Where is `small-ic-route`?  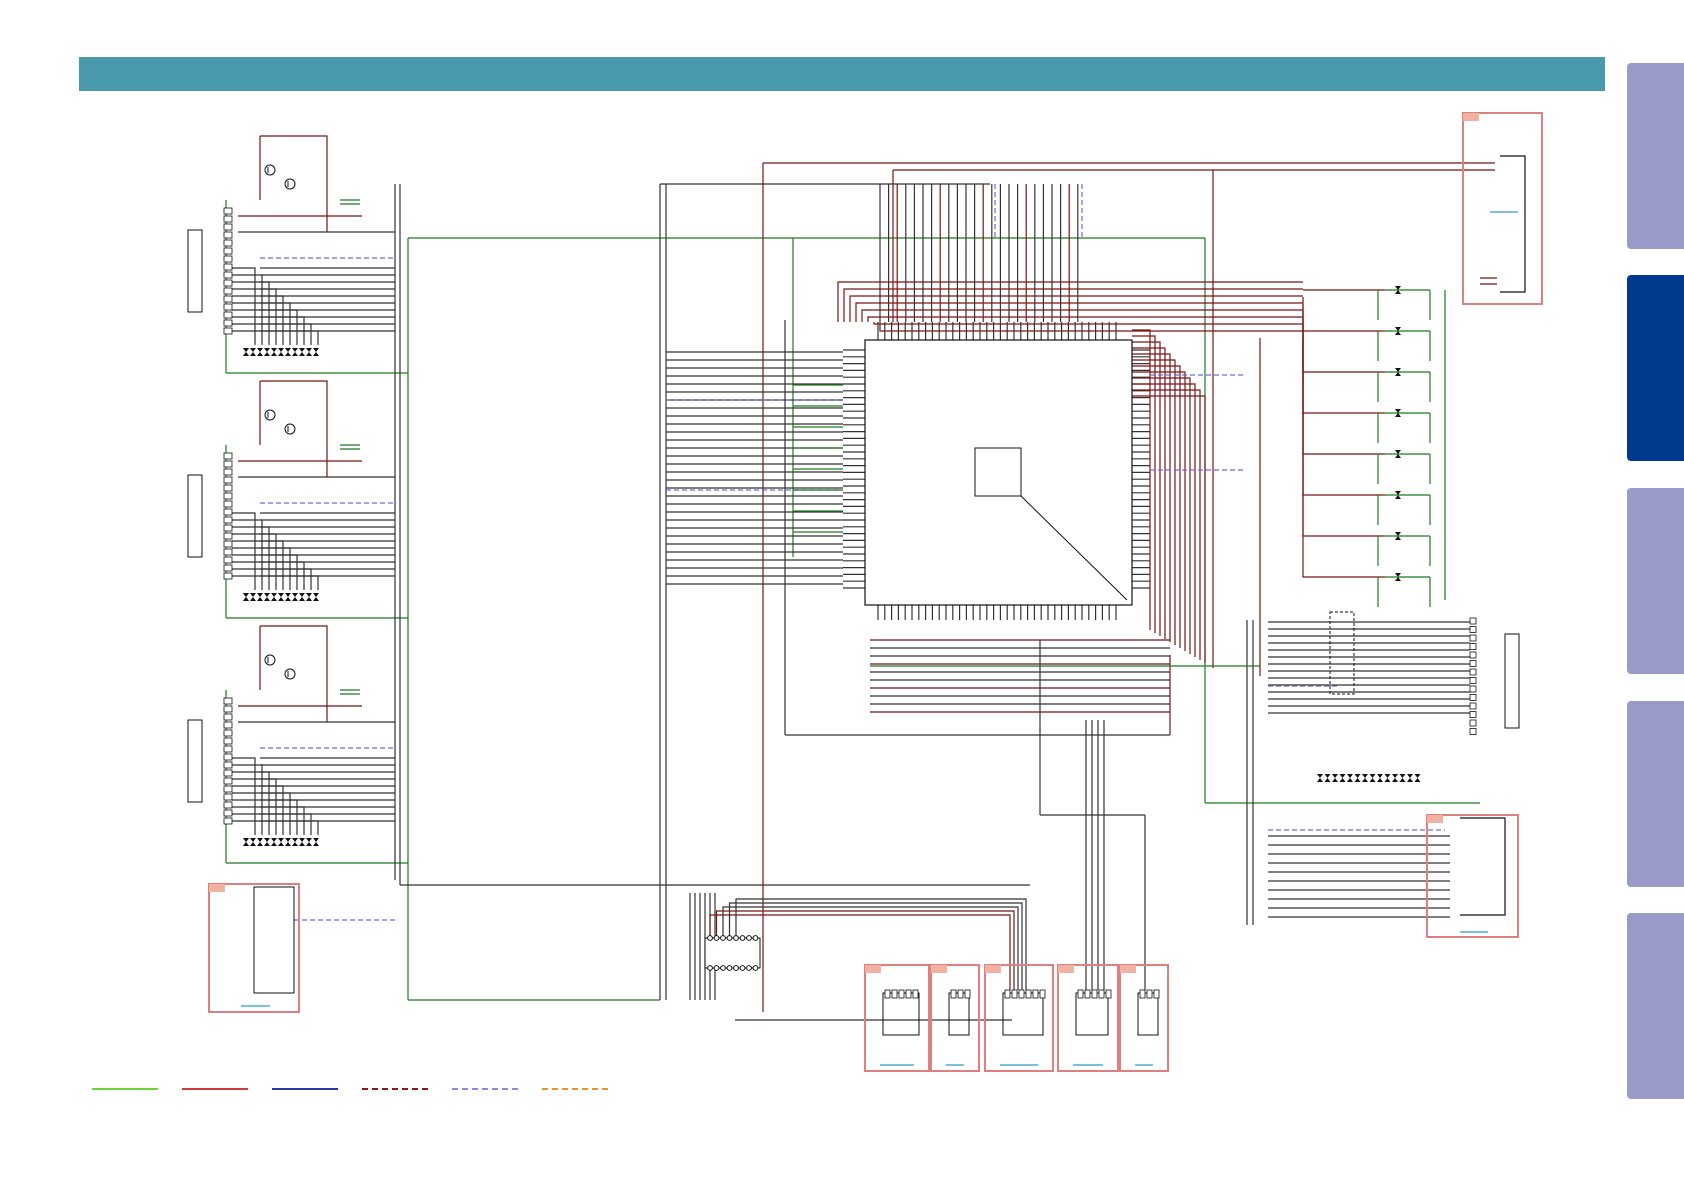 small-ic-route is located at coordinates (881, 944).